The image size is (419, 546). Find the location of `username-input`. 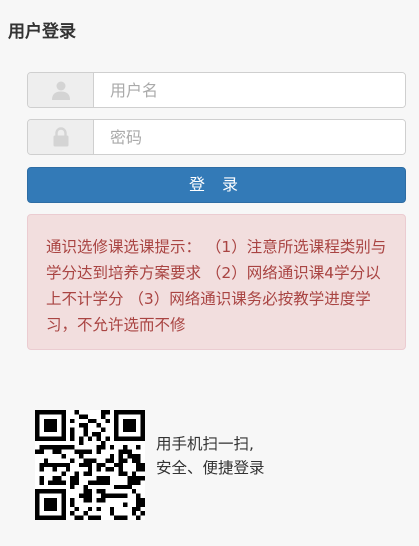

username-input is located at coordinates (249, 90).